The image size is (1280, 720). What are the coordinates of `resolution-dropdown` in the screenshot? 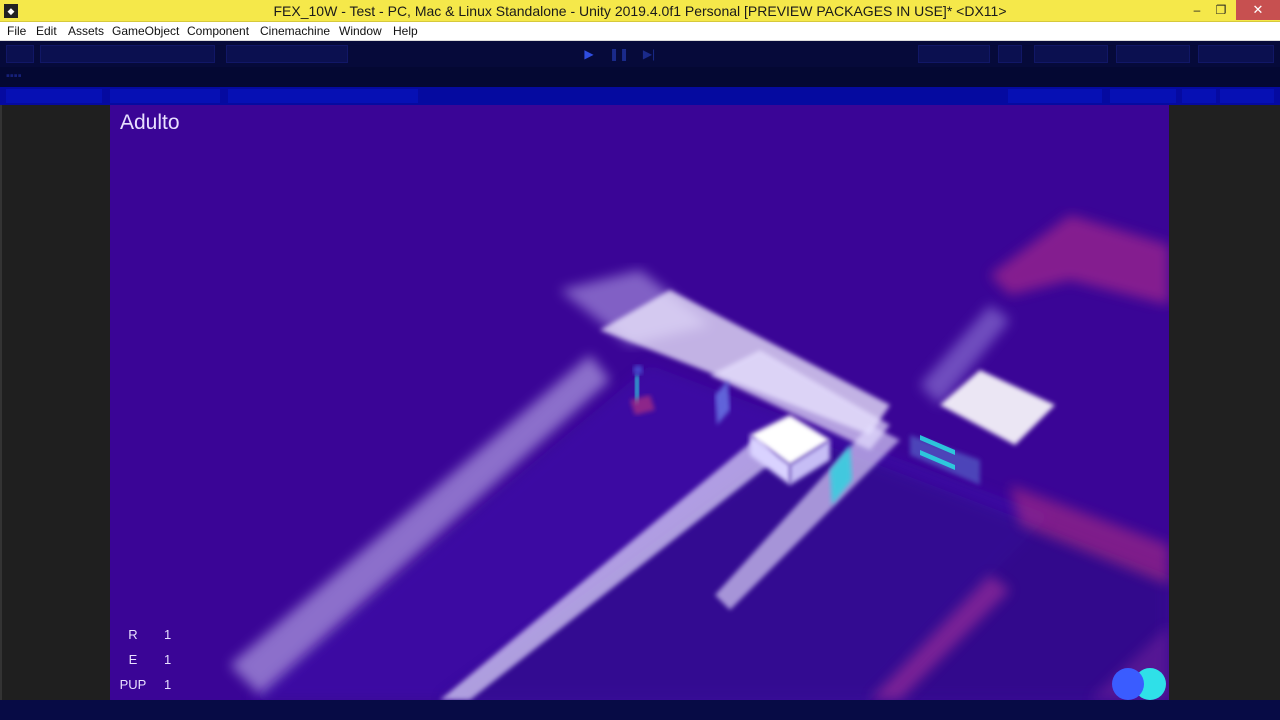 It's located at (165, 96).